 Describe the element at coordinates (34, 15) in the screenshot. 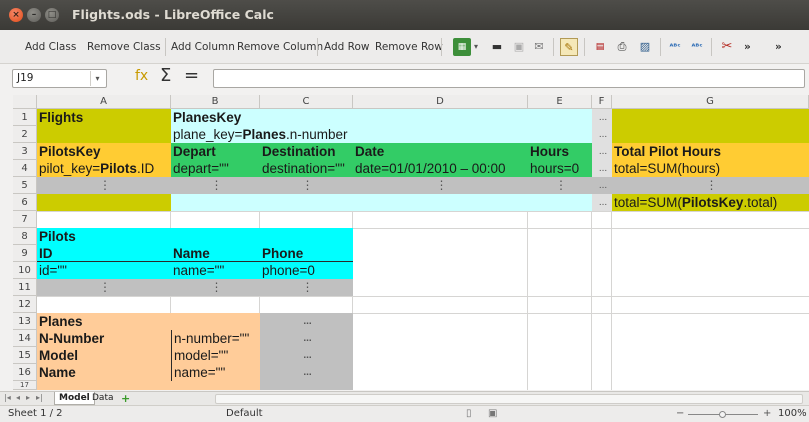

I see `minimize-window-button: –` at that location.